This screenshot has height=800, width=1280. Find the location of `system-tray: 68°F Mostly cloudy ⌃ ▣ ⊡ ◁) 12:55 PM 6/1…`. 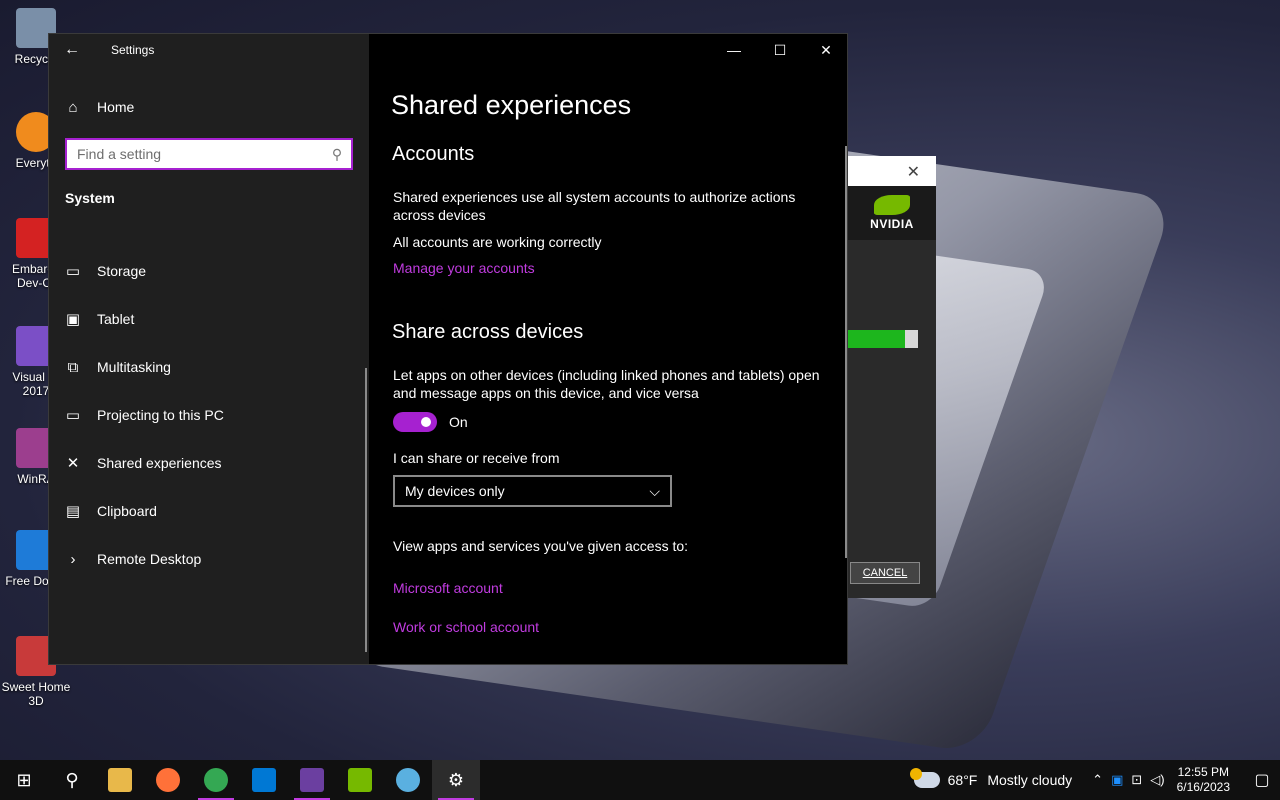

system-tray: 68°F Mostly cloudy ⌃ ▣ ⊡ ◁) 12:55 PM 6/1… is located at coordinates (1094, 780).